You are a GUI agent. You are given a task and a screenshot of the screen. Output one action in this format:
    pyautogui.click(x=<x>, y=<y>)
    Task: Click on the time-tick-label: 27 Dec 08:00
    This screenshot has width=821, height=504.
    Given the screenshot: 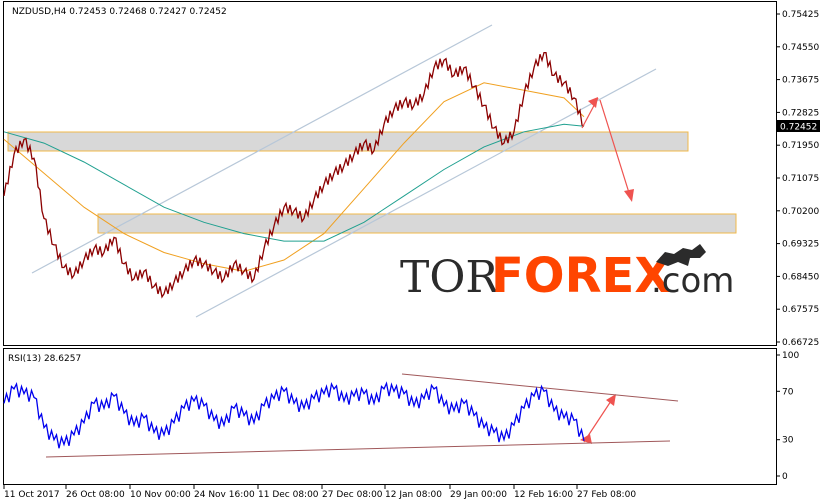 What is the action you would take?
    pyautogui.click(x=352, y=495)
    